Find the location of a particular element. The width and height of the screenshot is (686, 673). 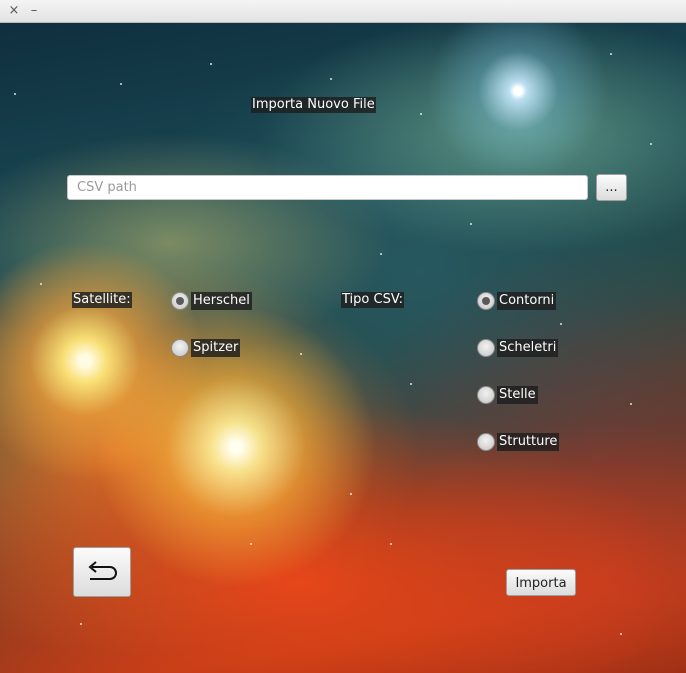

radio-stelle is located at coordinates (486, 395).